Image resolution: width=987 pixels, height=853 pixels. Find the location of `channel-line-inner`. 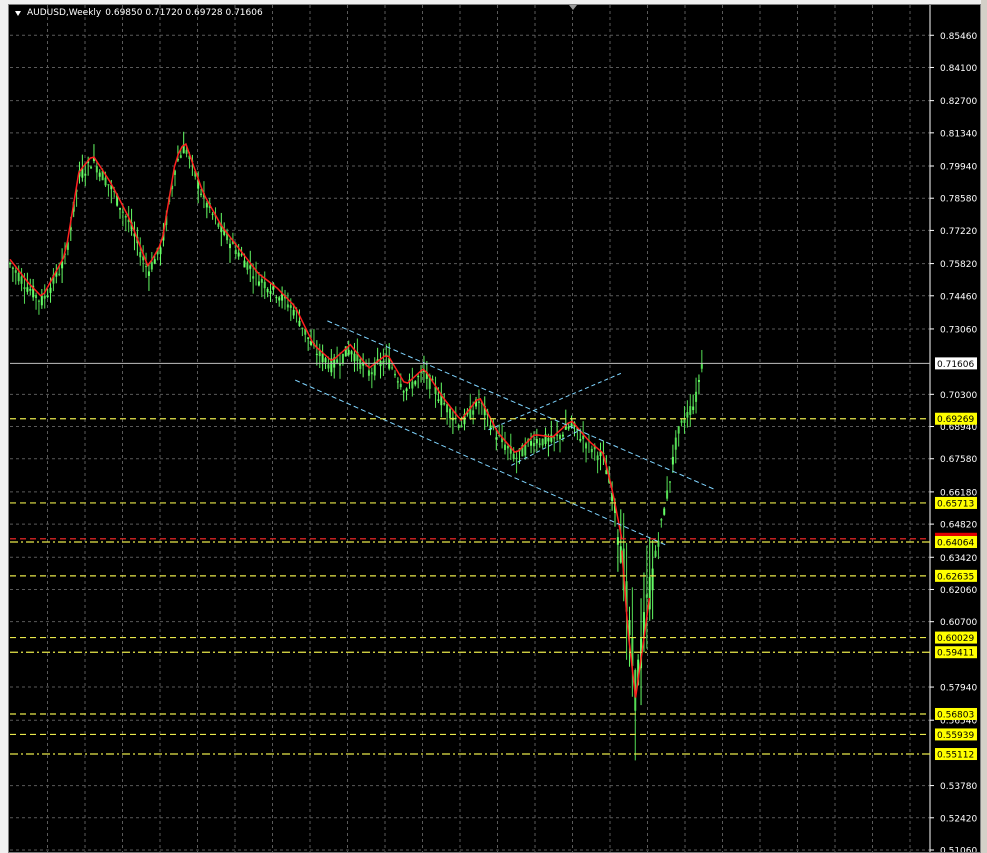

channel-line-inner is located at coordinates (555, 401).